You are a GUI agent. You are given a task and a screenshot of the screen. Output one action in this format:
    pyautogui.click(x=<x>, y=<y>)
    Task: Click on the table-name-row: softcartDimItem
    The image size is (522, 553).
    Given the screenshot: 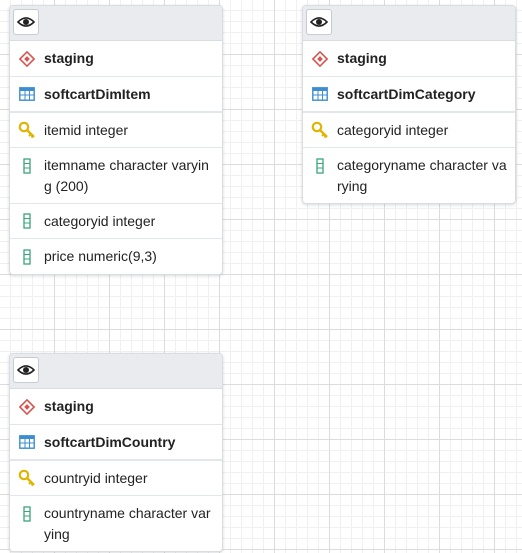 What is the action you would take?
    pyautogui.click(x=116, y=95)
    